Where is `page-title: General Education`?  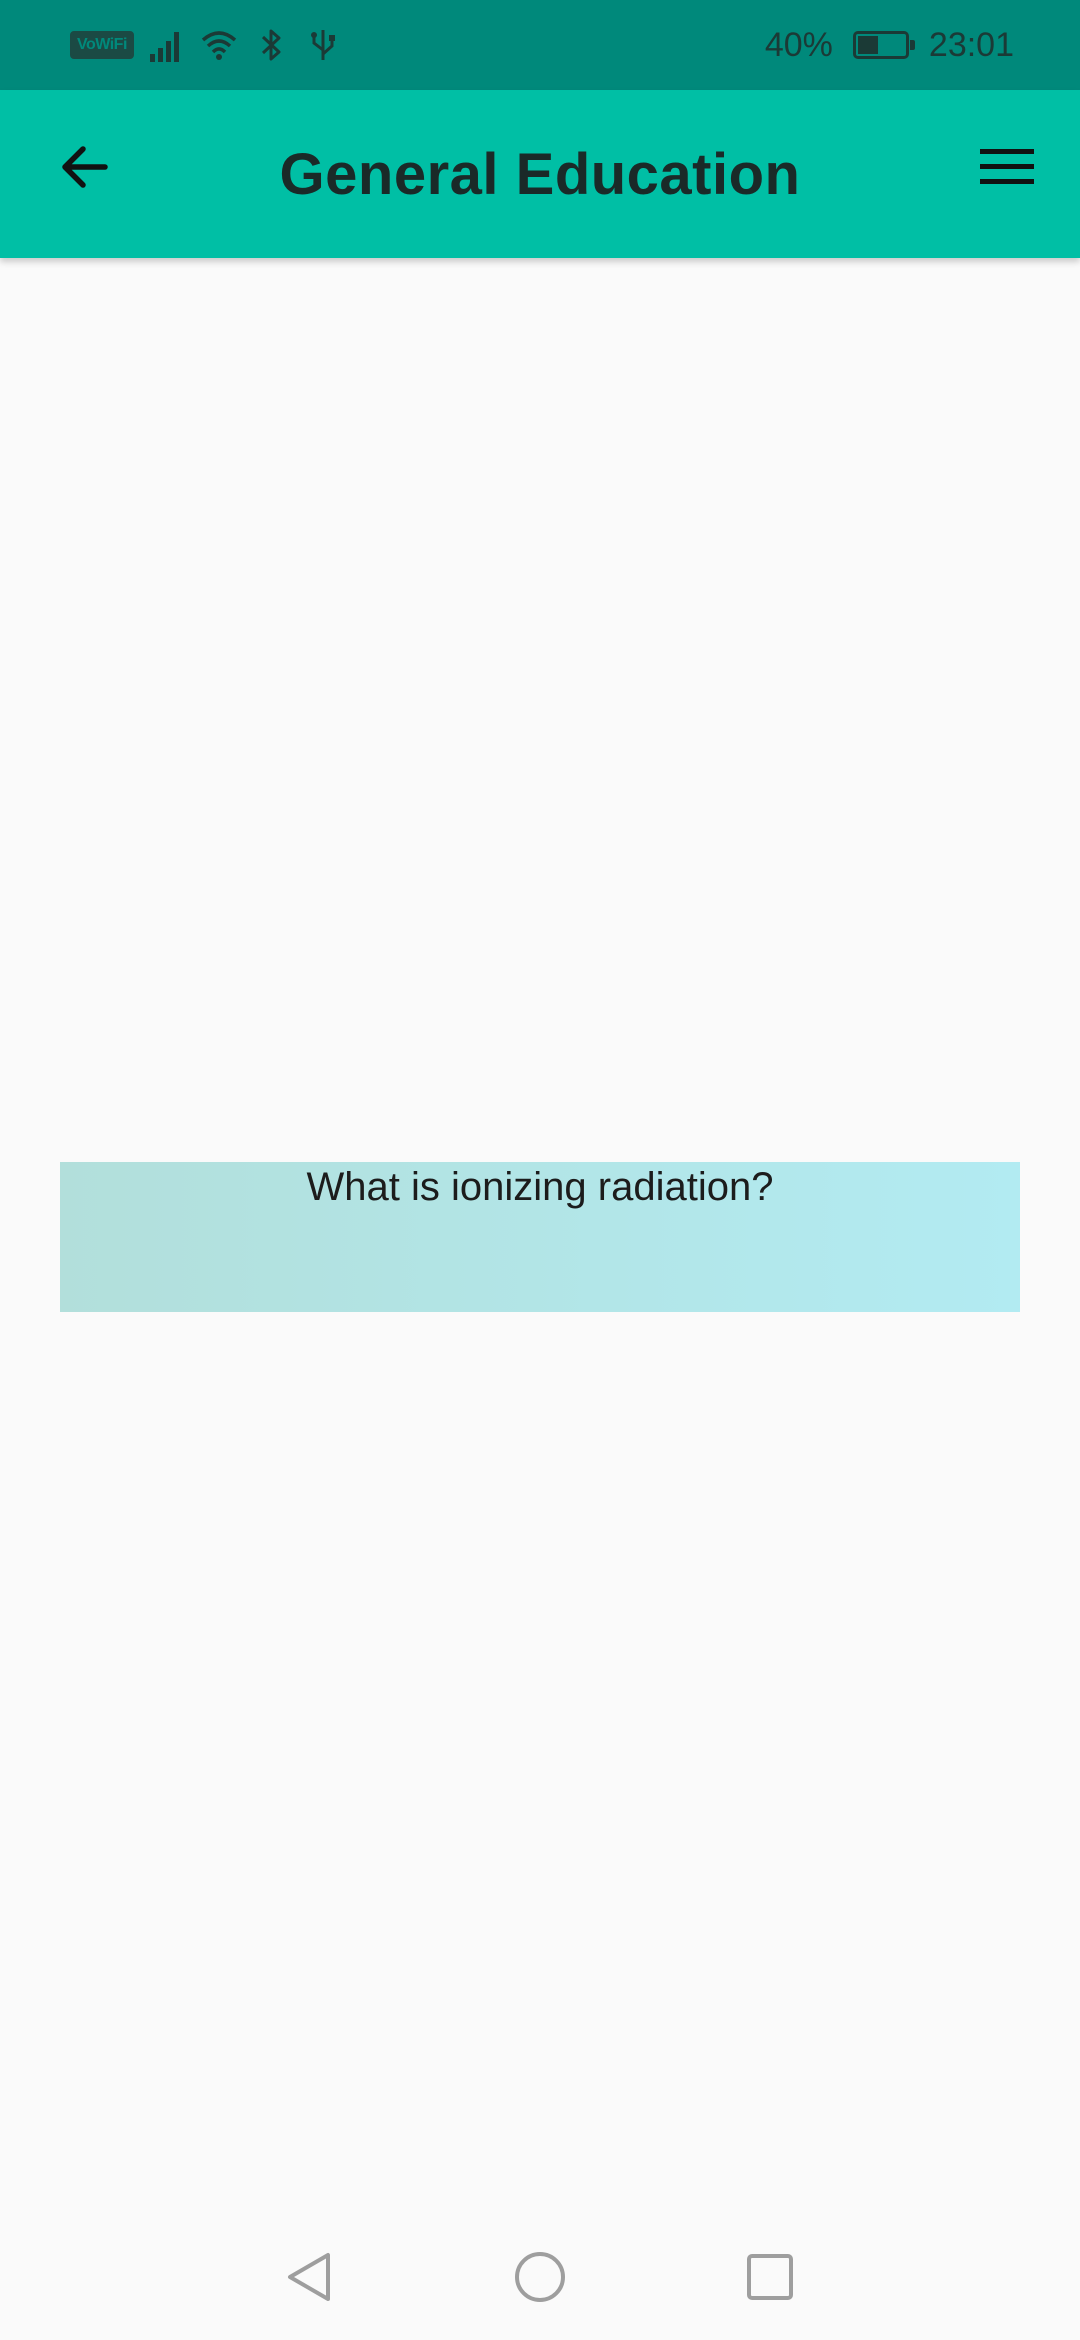 page-title: General Education is located at coordinates (540, 174).